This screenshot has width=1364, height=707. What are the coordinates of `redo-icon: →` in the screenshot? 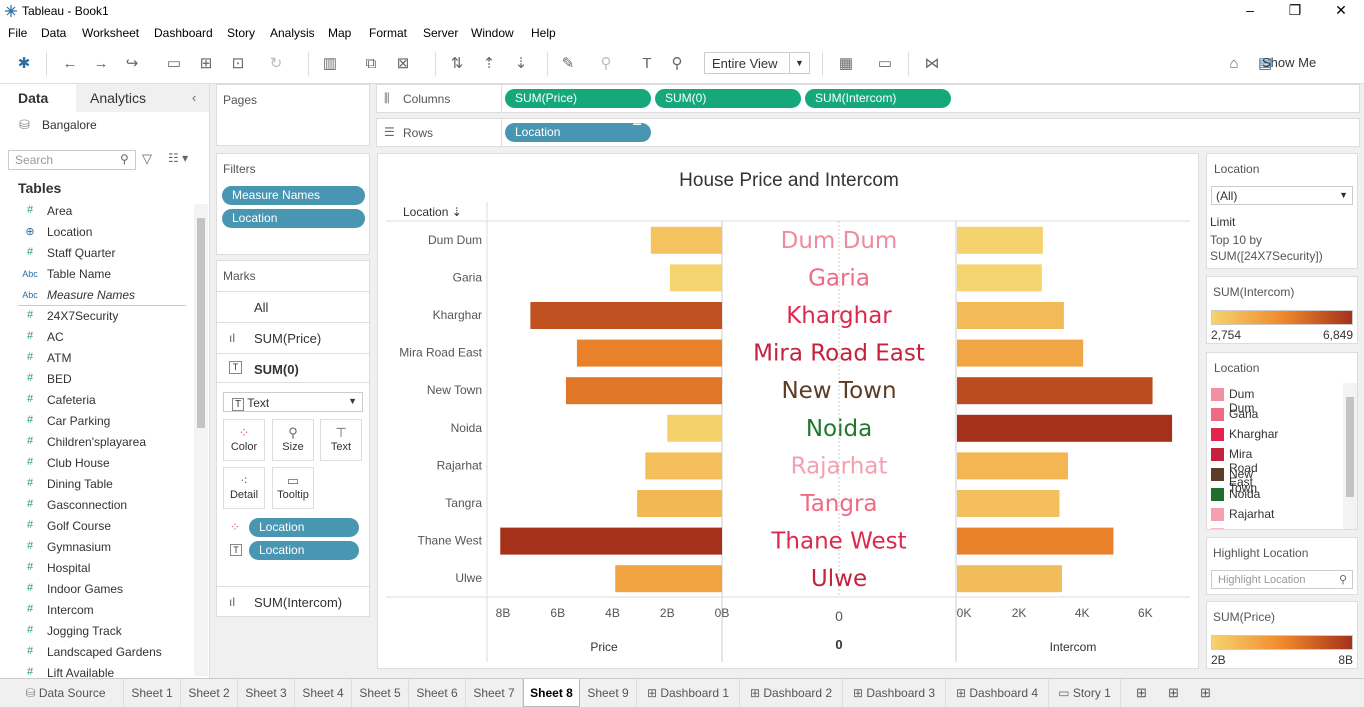 It's located at (101, 64).